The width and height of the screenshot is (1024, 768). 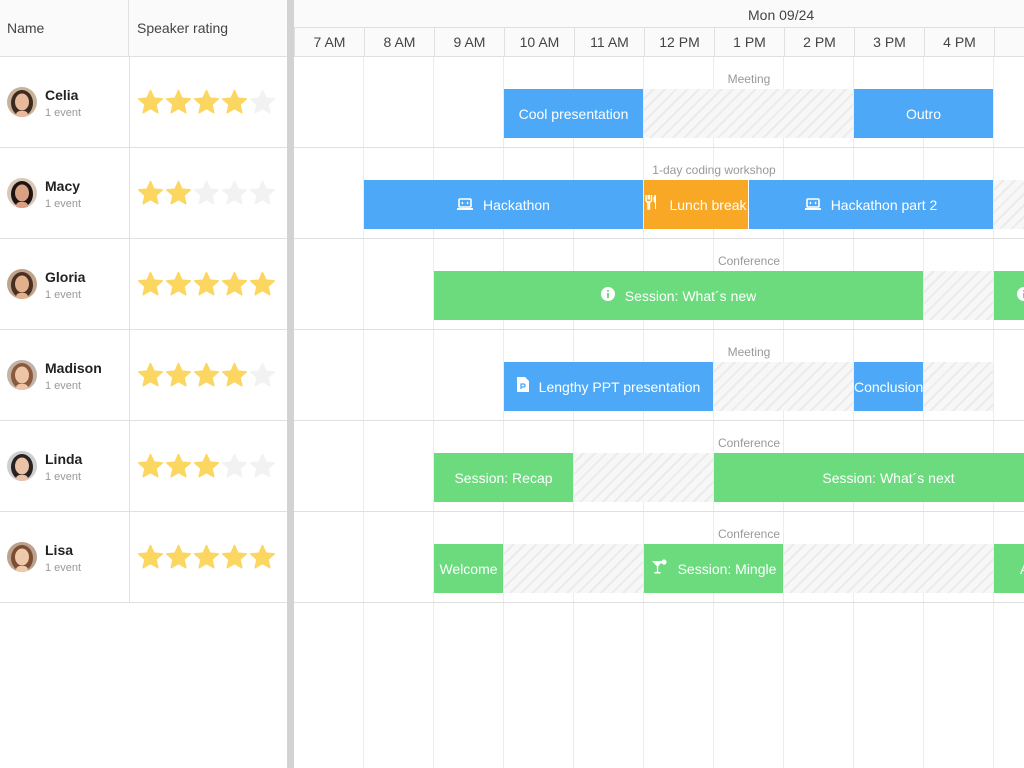 I want to click on name-cell: Linda 1 event, so click(x=65, y=466).